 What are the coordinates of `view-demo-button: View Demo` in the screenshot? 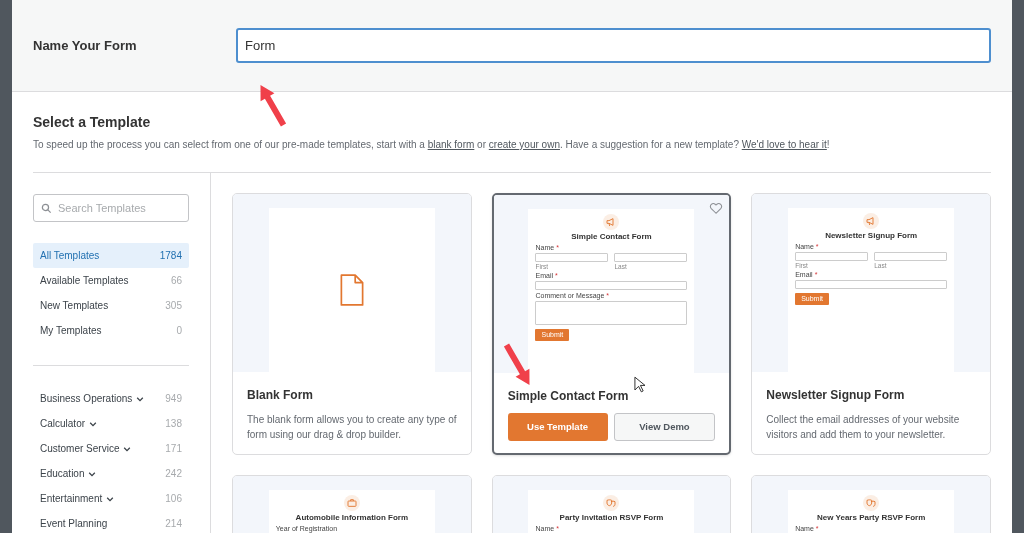 It's located at (664, 427).